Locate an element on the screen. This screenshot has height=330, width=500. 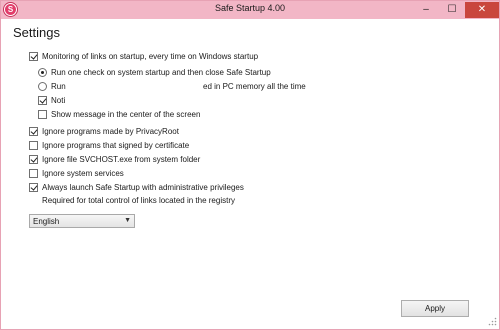
ignore-services-checkbox is located at coordinates (33, 173).